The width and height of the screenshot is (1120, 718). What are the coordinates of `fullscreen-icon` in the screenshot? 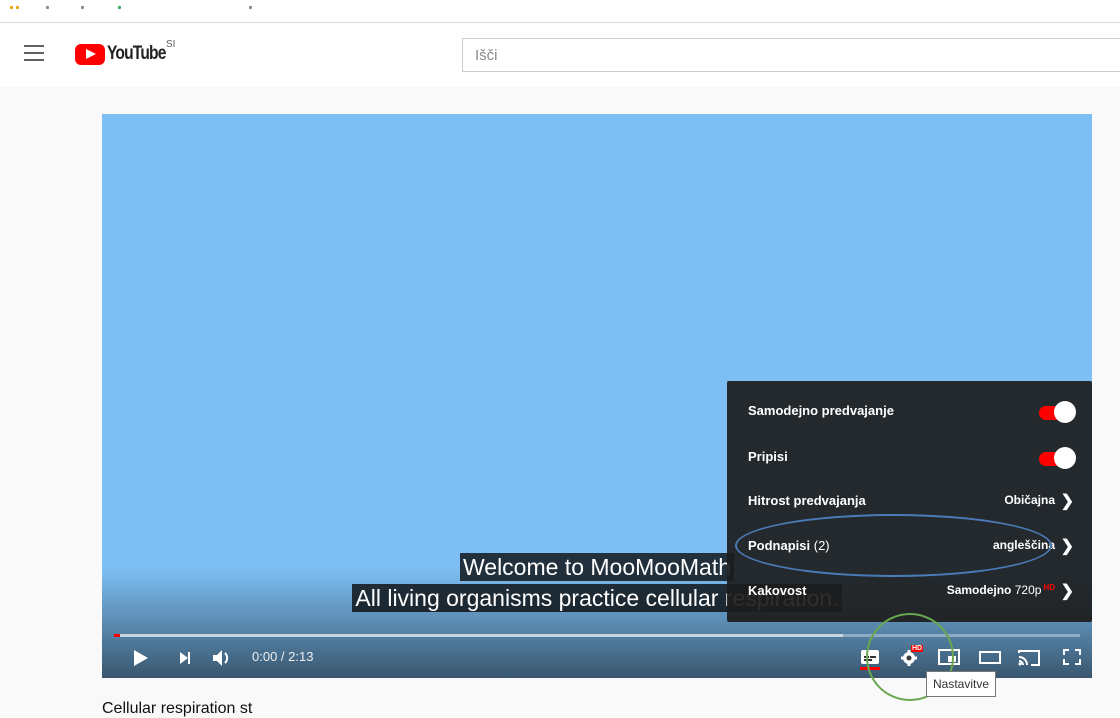 It's located at (1072, 657).